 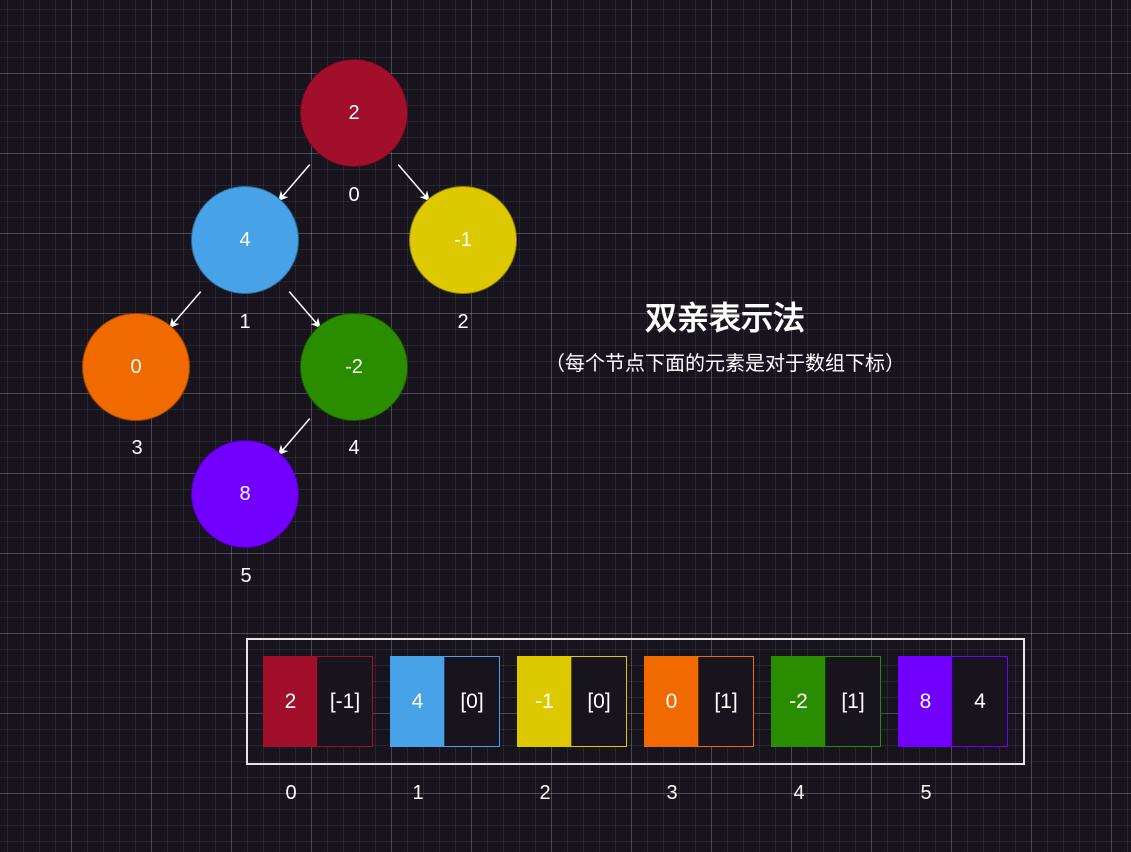 I want to click on array-index-label: 2, so click(x=545, y=793).